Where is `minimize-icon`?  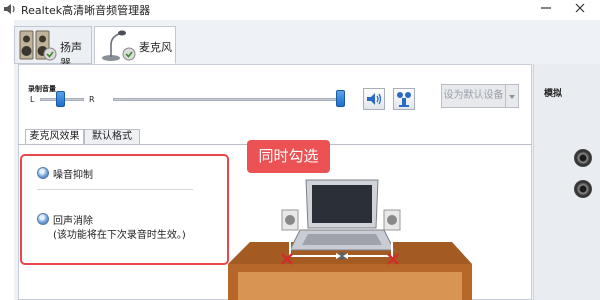 minimize-icon is located at coordinates (546, 8).